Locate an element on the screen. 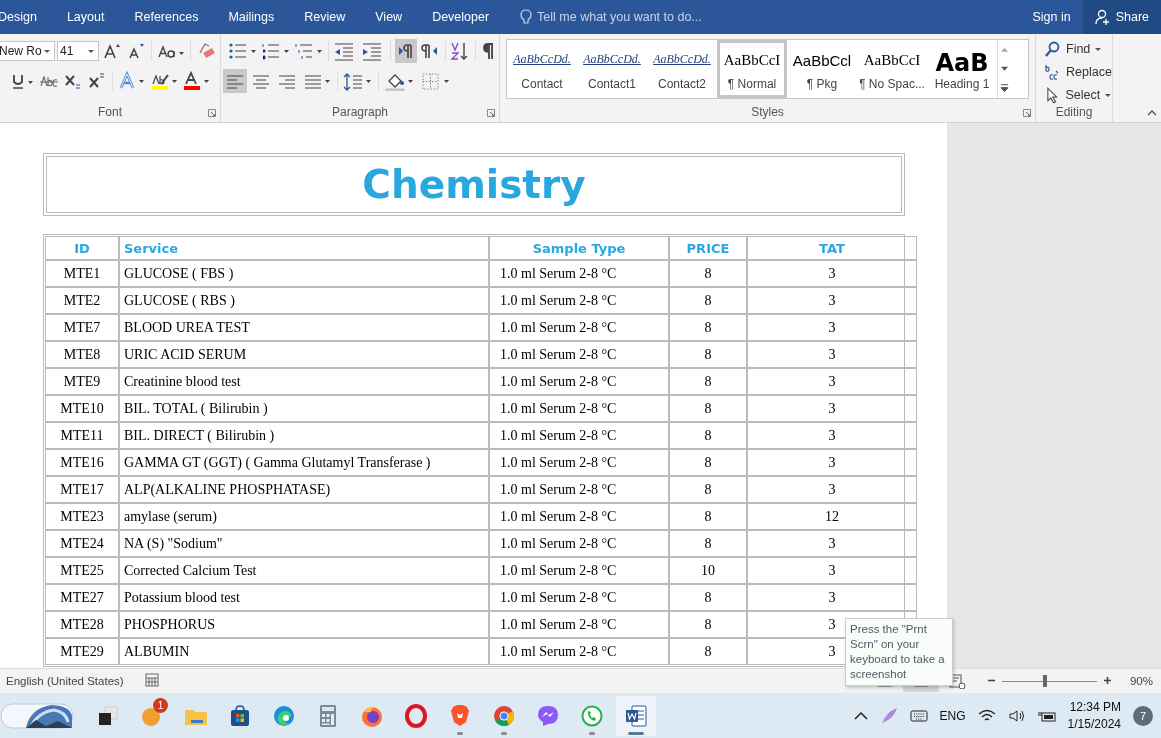 The width and height of the screenshot is (1161, 738). font-size-field: 41 is located at coordinates (78, 51).